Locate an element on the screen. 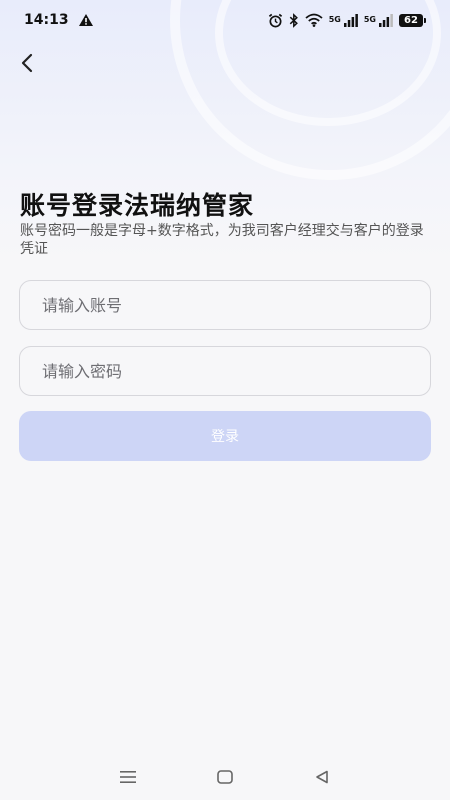 The width and height of the screenshot is (450, 800). alarm-icon is located at coordinates (275, 20).